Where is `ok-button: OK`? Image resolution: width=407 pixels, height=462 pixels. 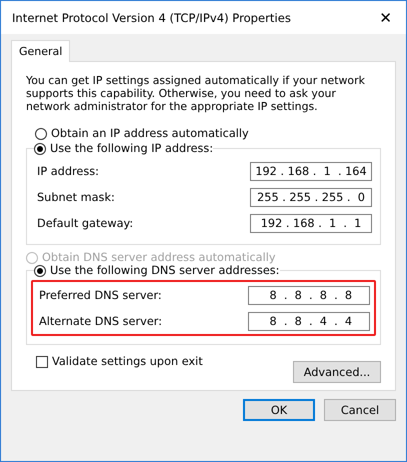
ok-button: OK is located at coordinates (279, 410).